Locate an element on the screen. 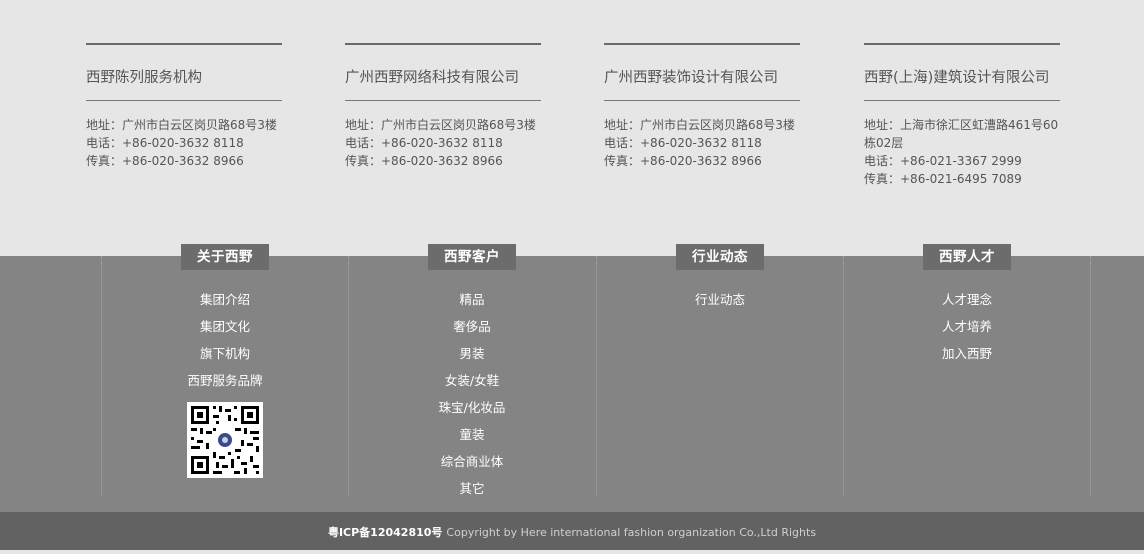 This screenshot has height=554, width=1144. nav-link: 女装/女鞋 is located at coordinates (472, 380).